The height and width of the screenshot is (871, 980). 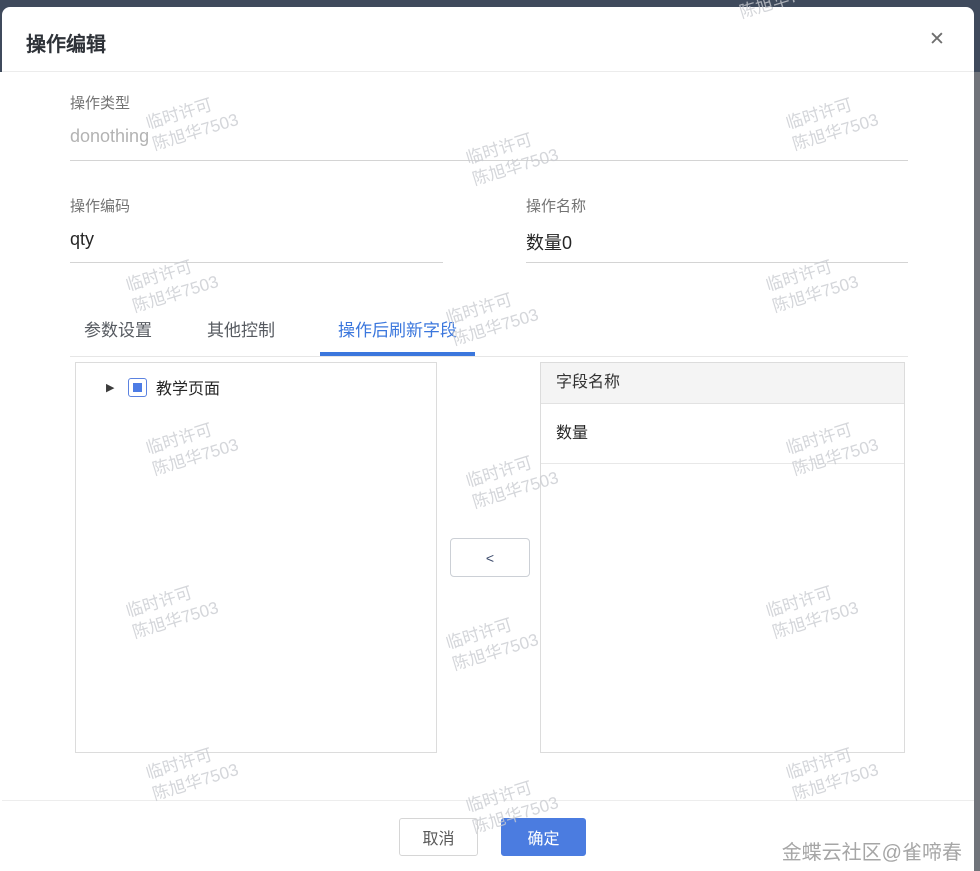 What do you see at coordinates (66, 45) in the screenshot?
I see `dialog-title: 操作编辑` at bounding box center [66, 45].